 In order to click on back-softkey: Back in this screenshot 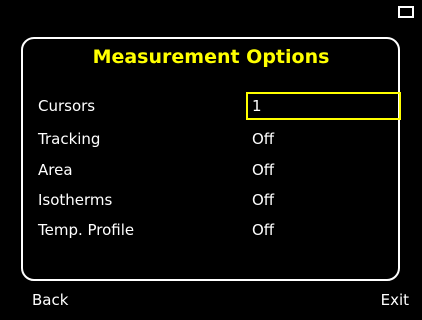, I will do `click(50, 300)`.